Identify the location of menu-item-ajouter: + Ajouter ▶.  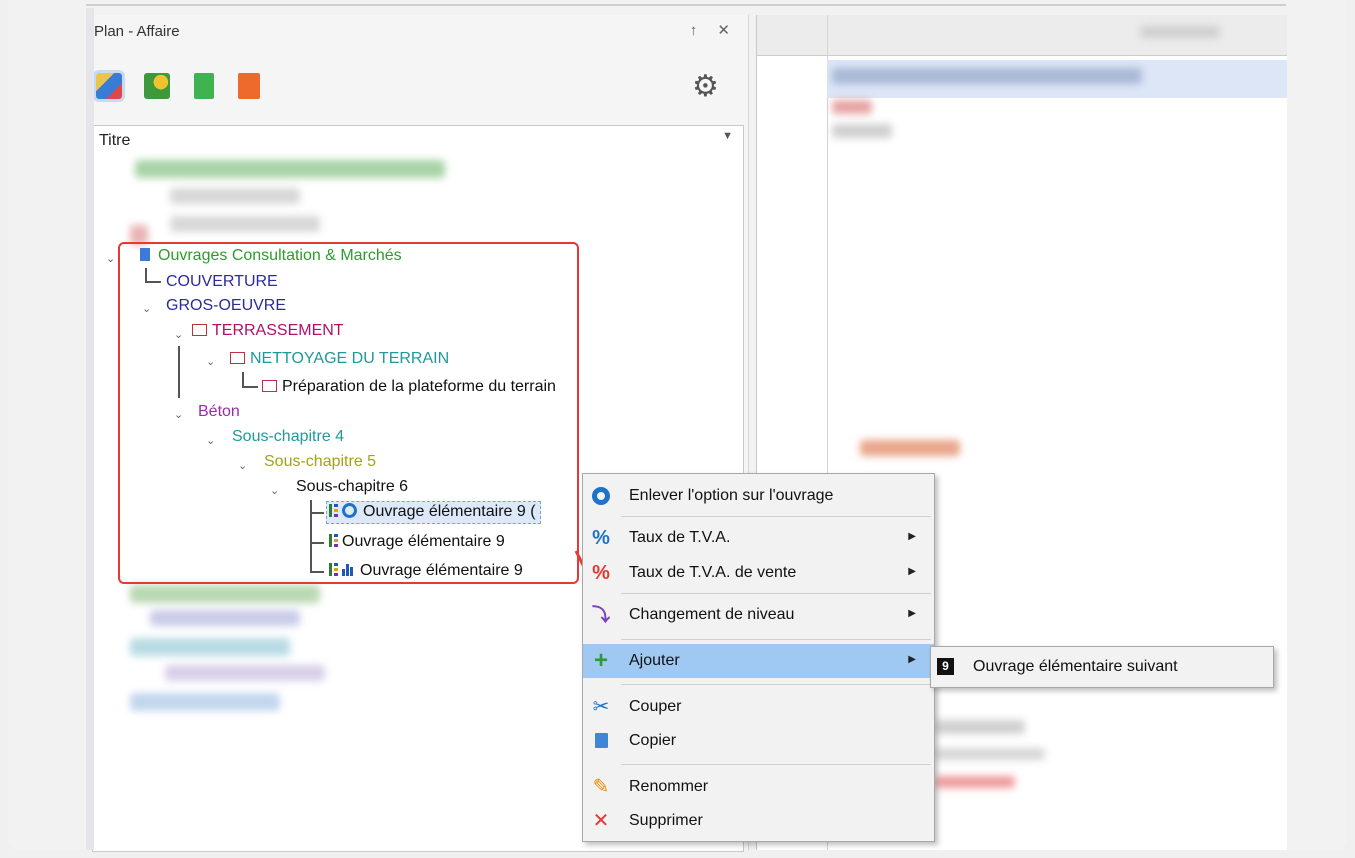
(758, 661).